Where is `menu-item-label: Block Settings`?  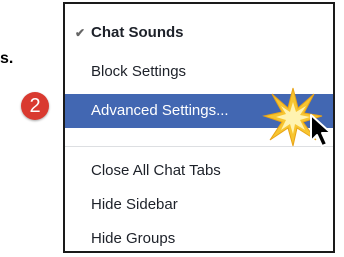 menu-item-label: Block Settings is located at coordinates (139, 71).